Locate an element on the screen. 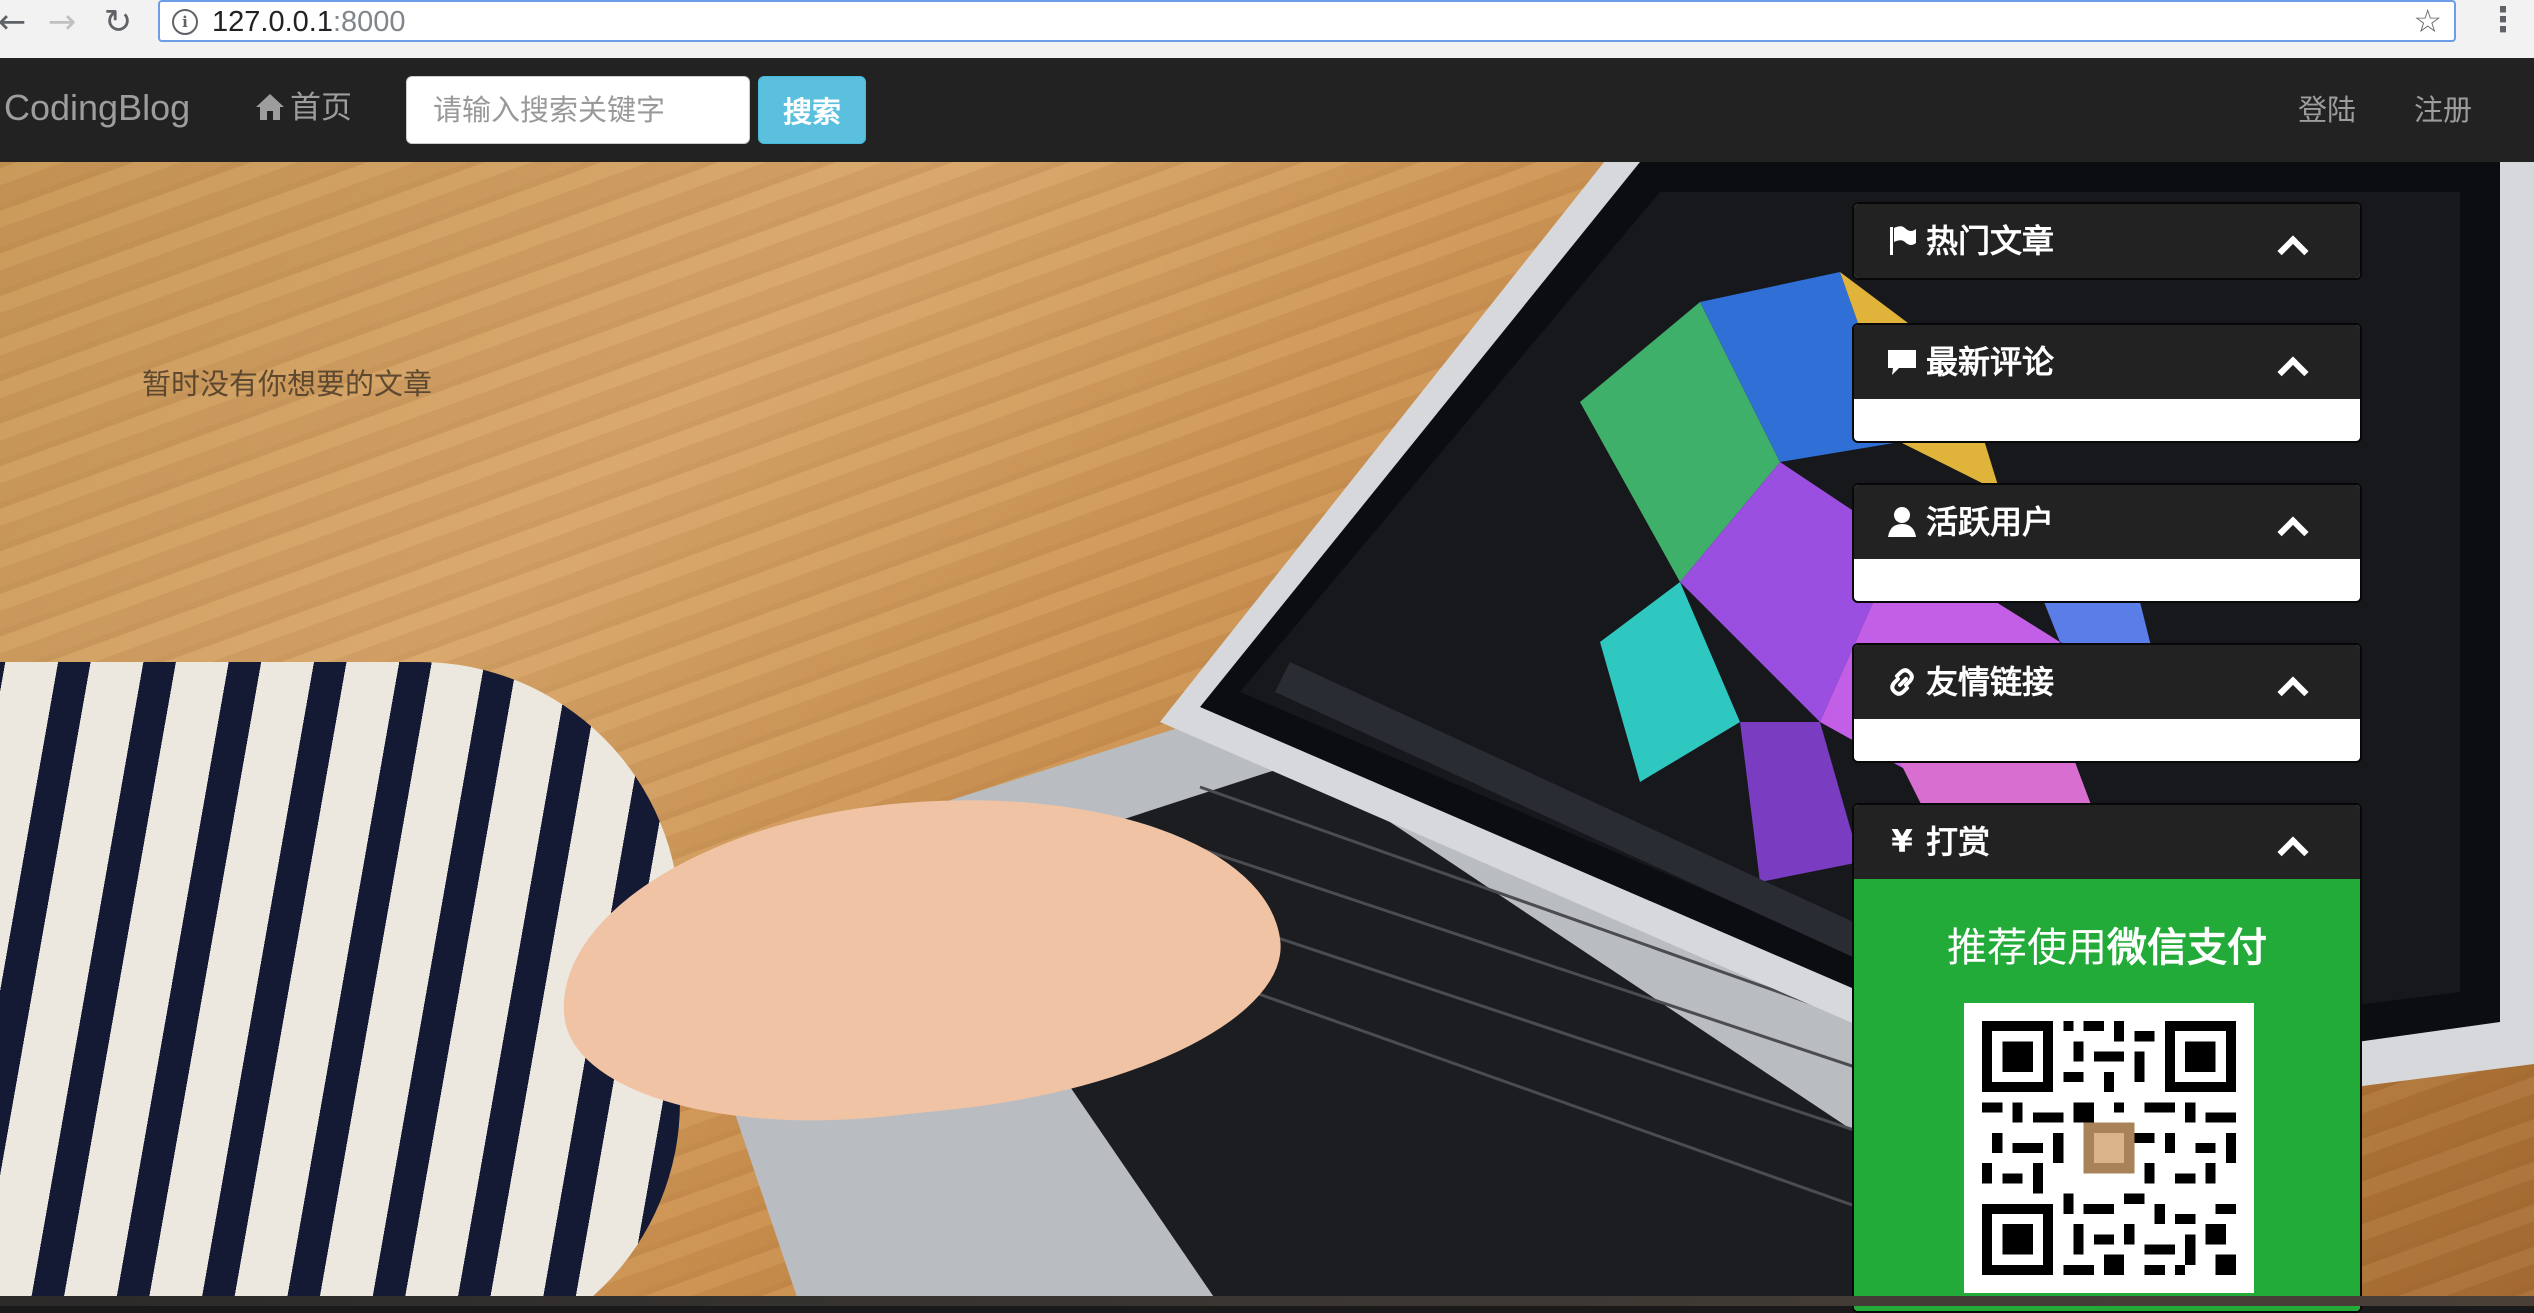 This screenshot has width=2534, height=1313. login-link: 登陆 is located at coordinates (2327, 110).